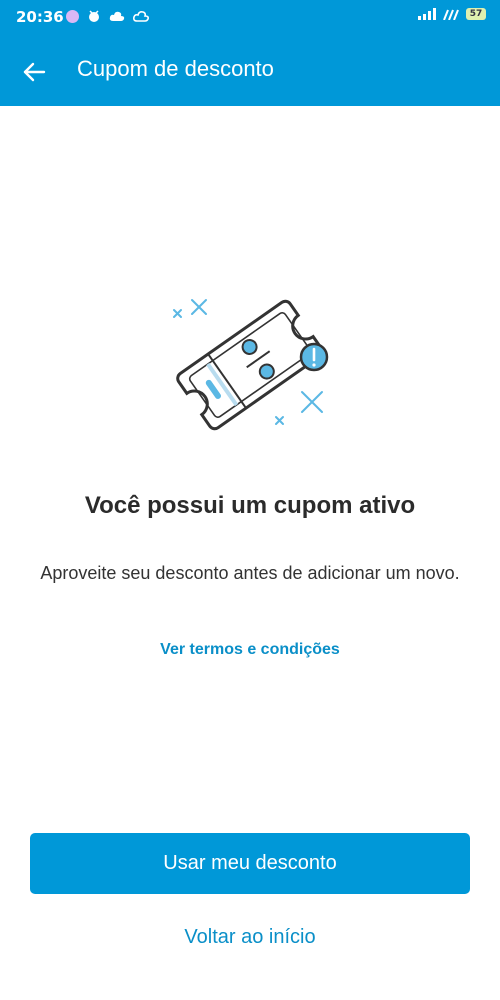 This screenshot has height=1000, width=500. Describe the element at coordinates (117, 16) in the screenshot. I see `cloud-icon` at that location.